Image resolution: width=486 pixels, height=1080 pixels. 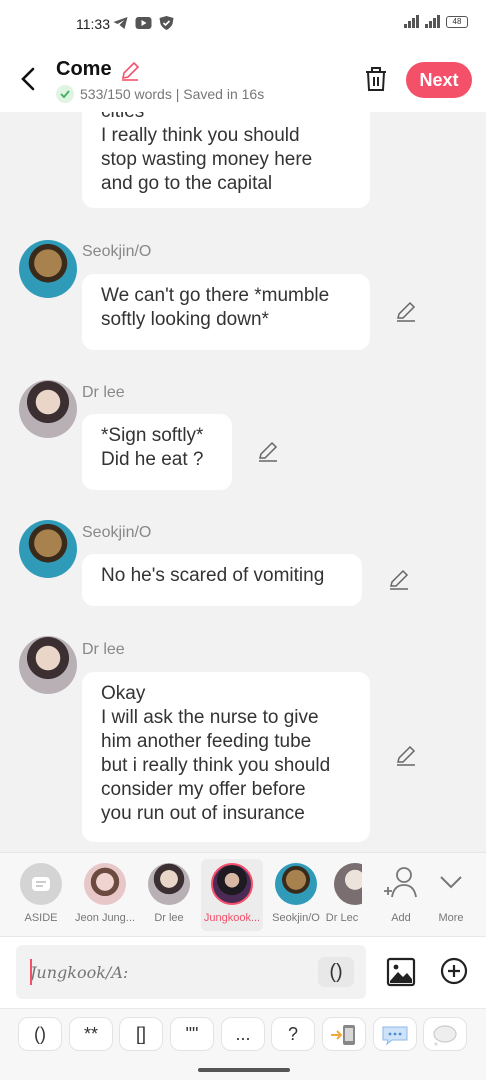 I want to click on phone-message-button, so click(x=344, y=1034).